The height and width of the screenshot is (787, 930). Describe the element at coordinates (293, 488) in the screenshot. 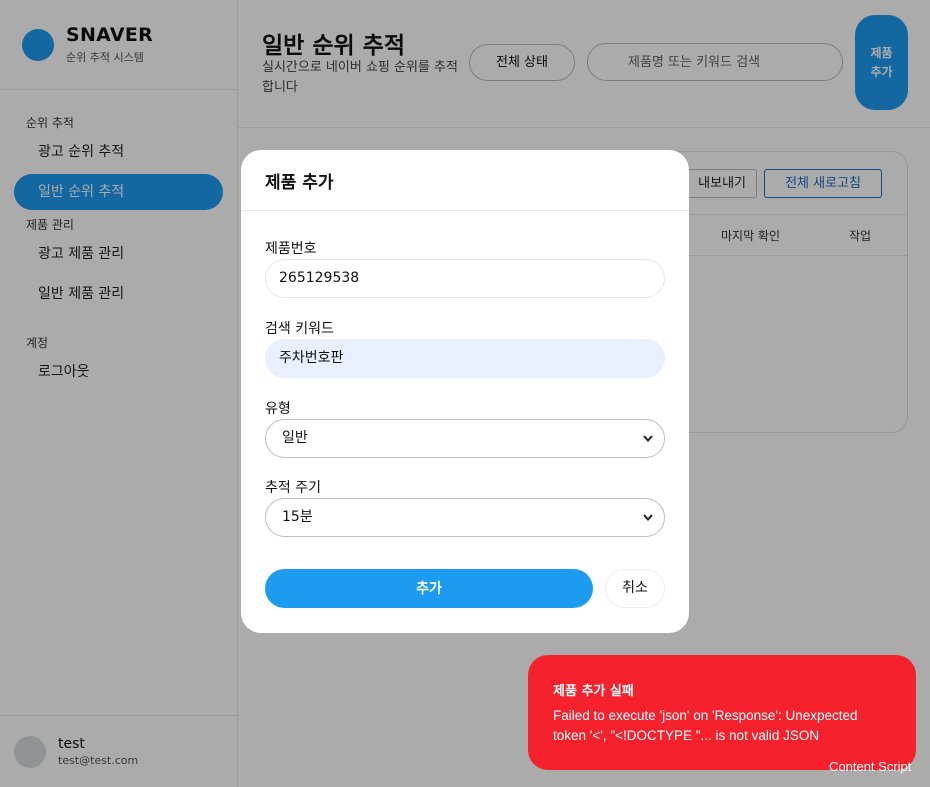

I see `interval-label: 추적 주기` at that location.